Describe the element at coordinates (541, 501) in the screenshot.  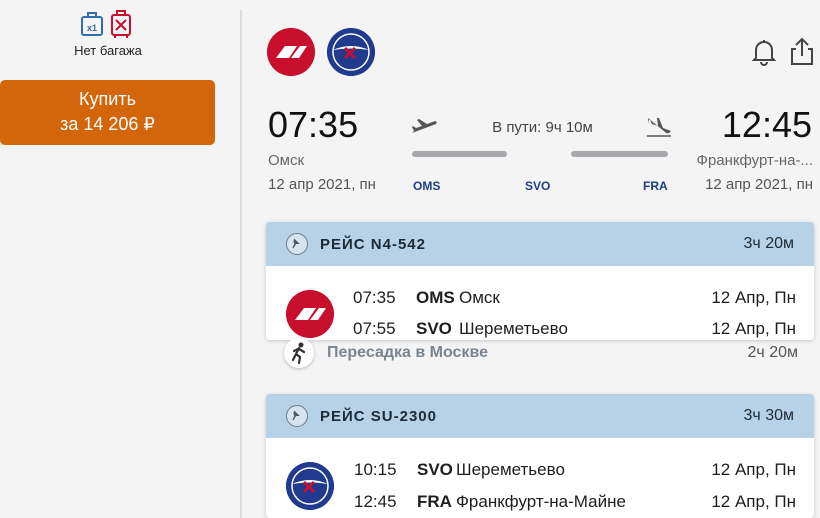
I see `airport-name: Франкфурт-на-Майне` at that location.